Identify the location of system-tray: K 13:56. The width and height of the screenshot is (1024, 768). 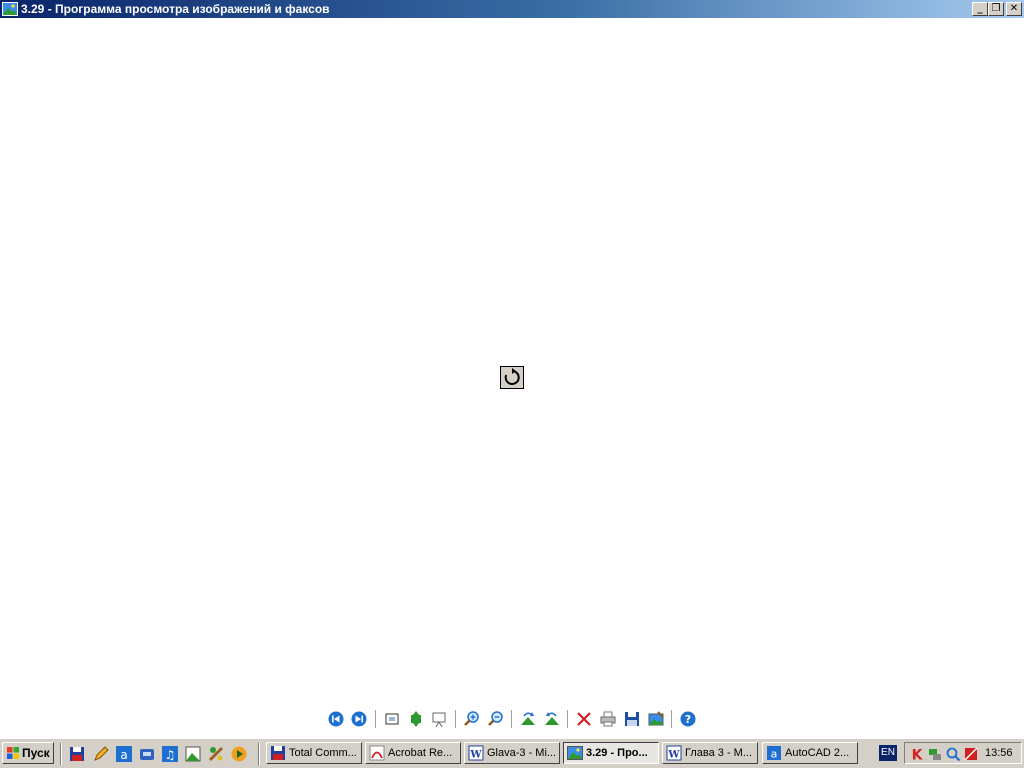
(963, 753).